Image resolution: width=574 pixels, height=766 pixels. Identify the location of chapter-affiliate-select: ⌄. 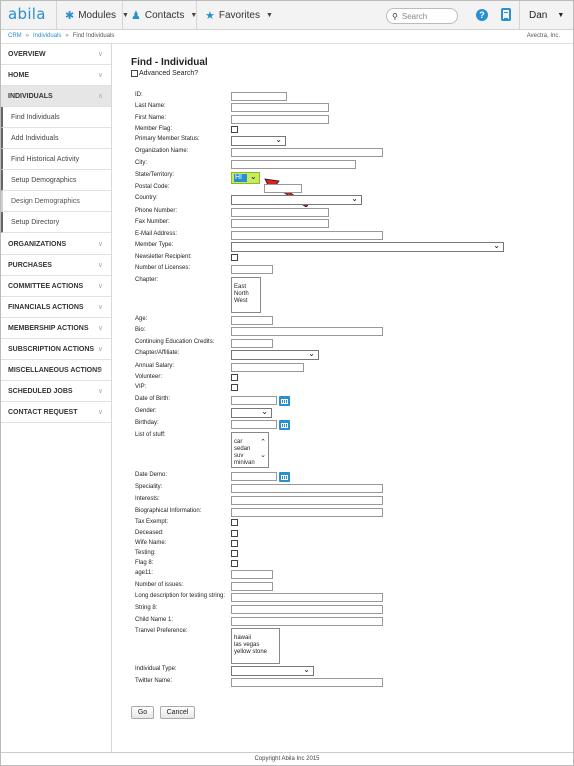
(275, 354).